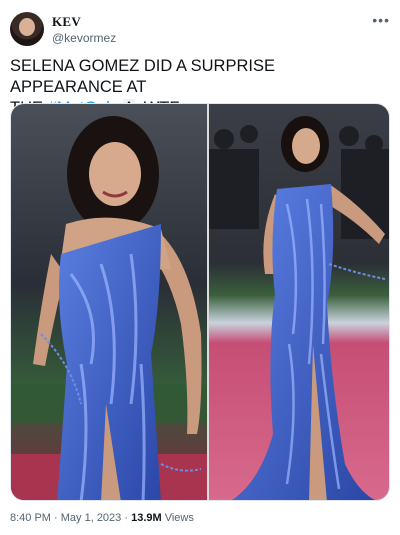  Describe the element at coordinates (200, 30) in the screenshot. I see `tweet-header: KEV @kevormez •••` at that location.